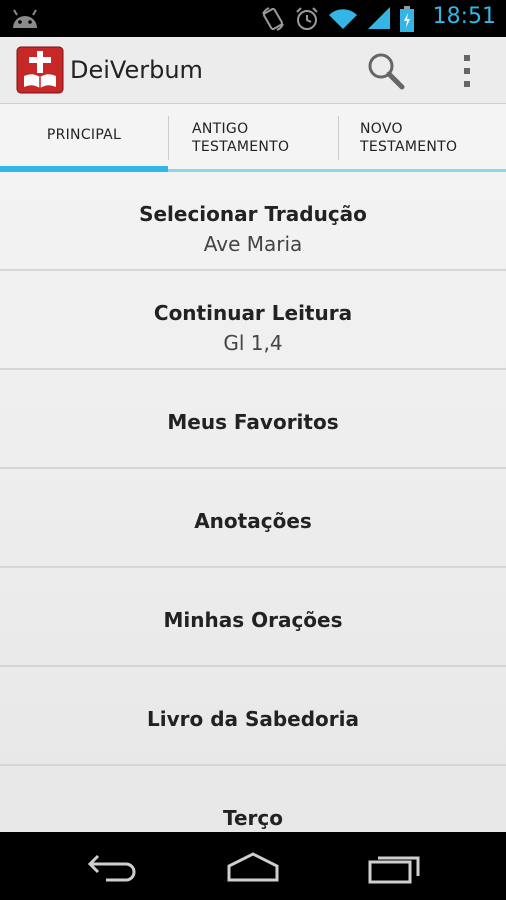  I want to click on menu-item-terco: Terço, so click(253, 799).